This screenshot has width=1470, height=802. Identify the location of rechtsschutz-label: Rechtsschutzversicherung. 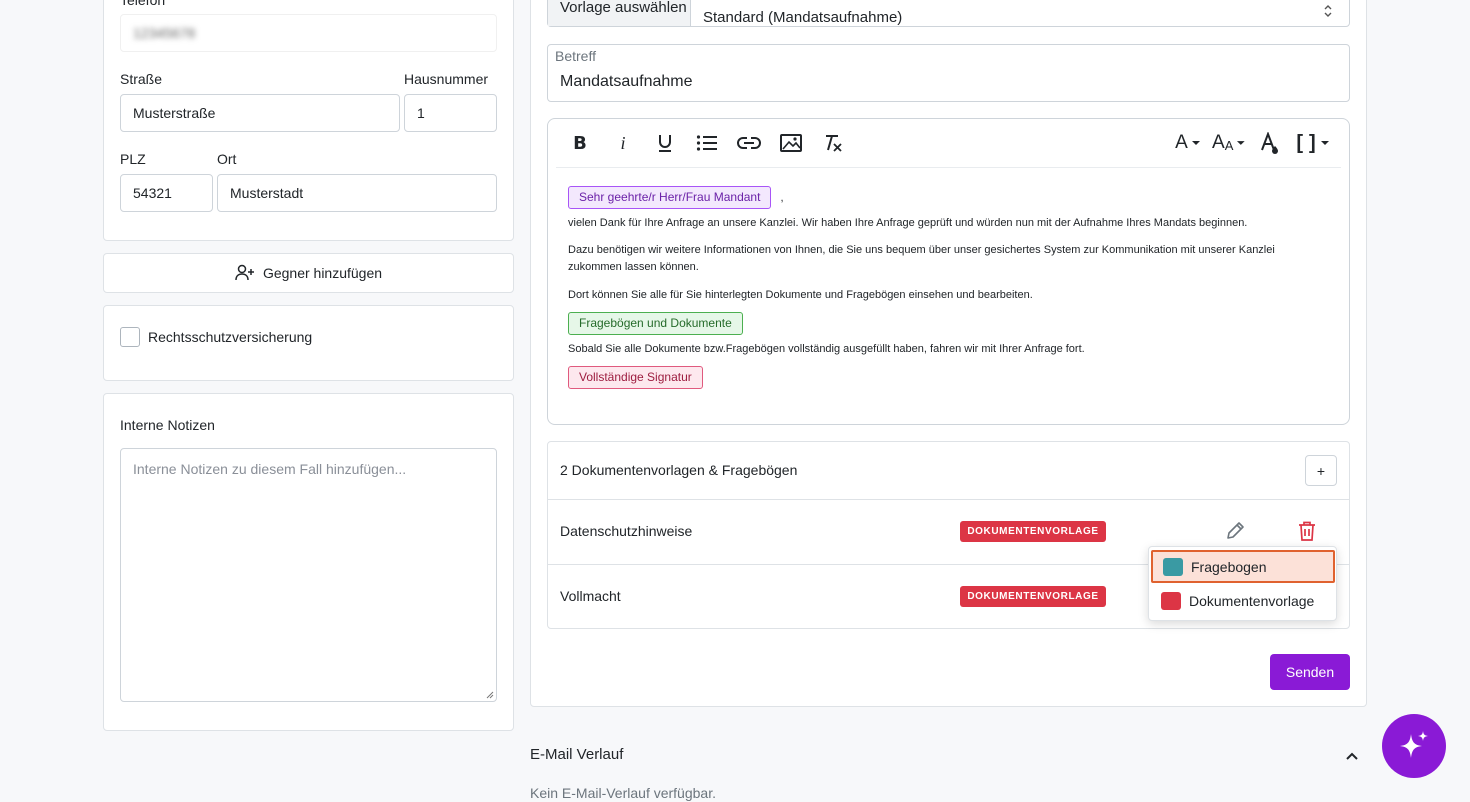
(230, 337).